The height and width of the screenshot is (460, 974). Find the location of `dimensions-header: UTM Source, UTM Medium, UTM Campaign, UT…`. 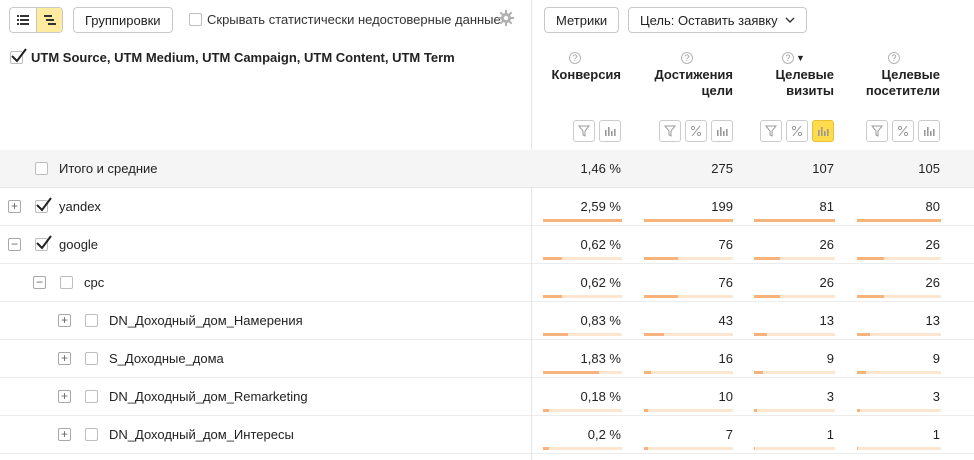

dimensions-header: UTM Source, UTM Medium, UTM Campaign, UT… is located at coordinates (232, 56).